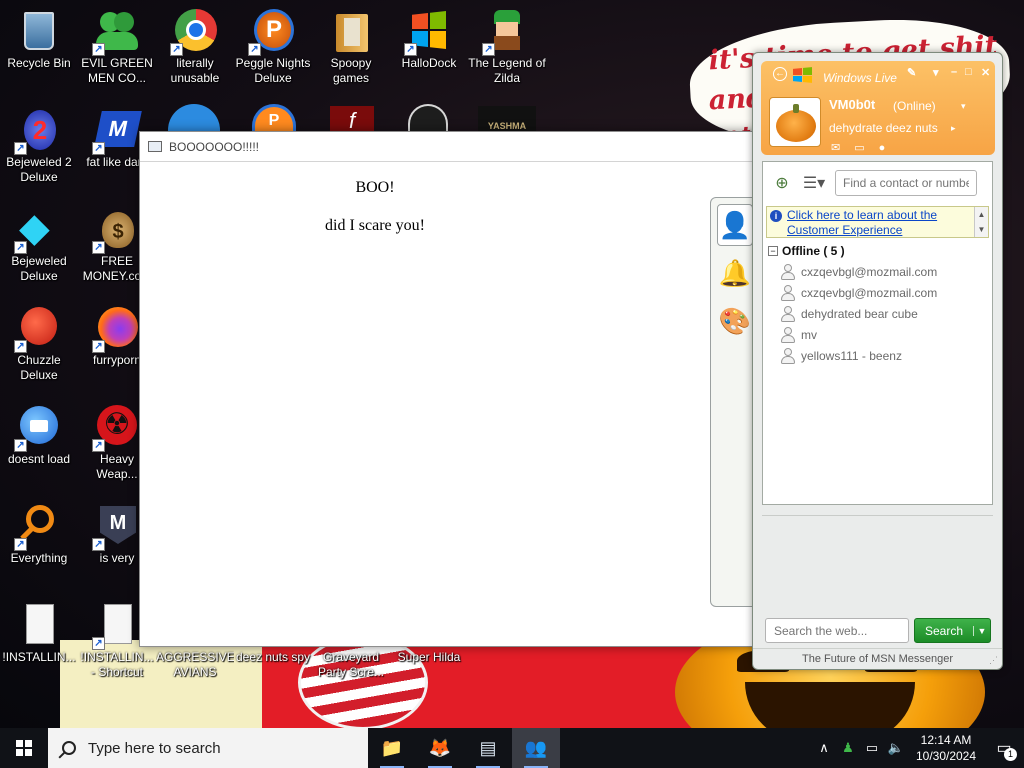 The width and height of the screenshot is (1024, 768). I want to click on contact-name: yellows111 - beenz, so click(851, 355).